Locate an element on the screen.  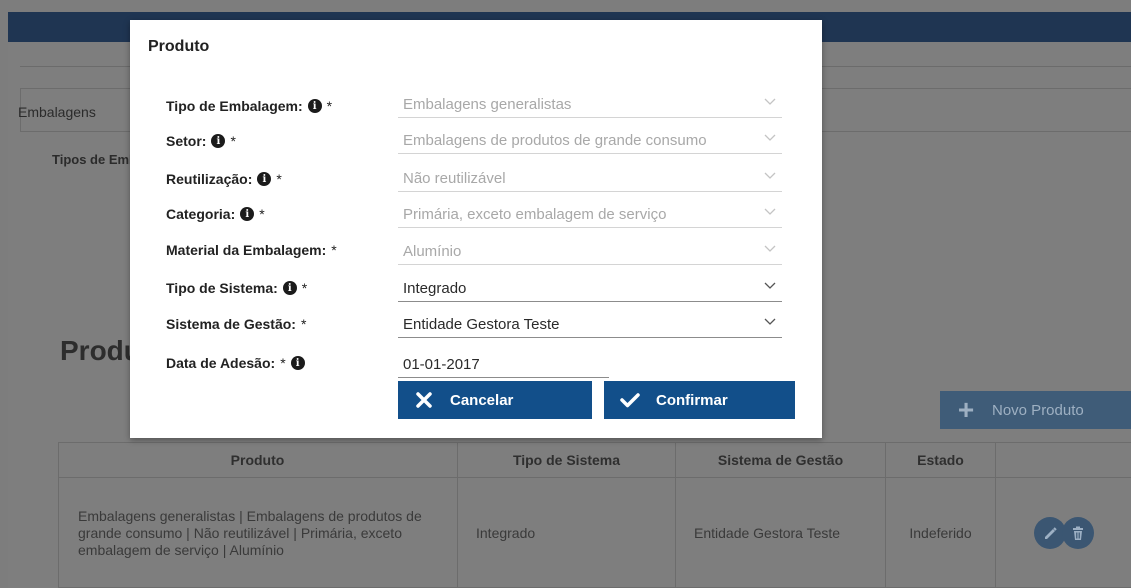
select-setor: Embalagens de produtos de grande consumo is located at coordinates (590, 141).